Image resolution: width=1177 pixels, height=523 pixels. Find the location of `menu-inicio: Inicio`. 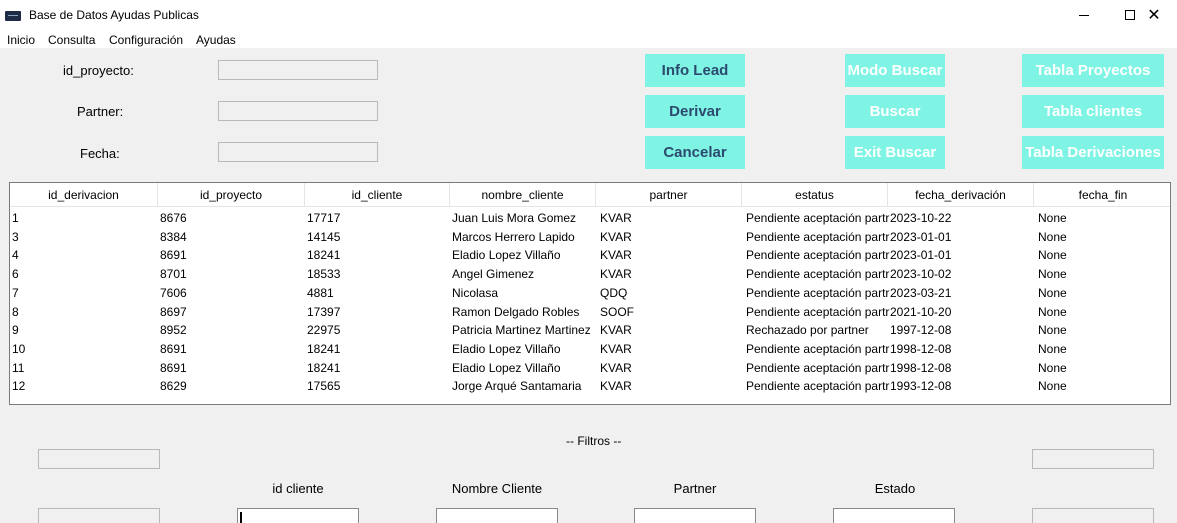

menu-inicio: Inicio is located at coordinates (21, 40).